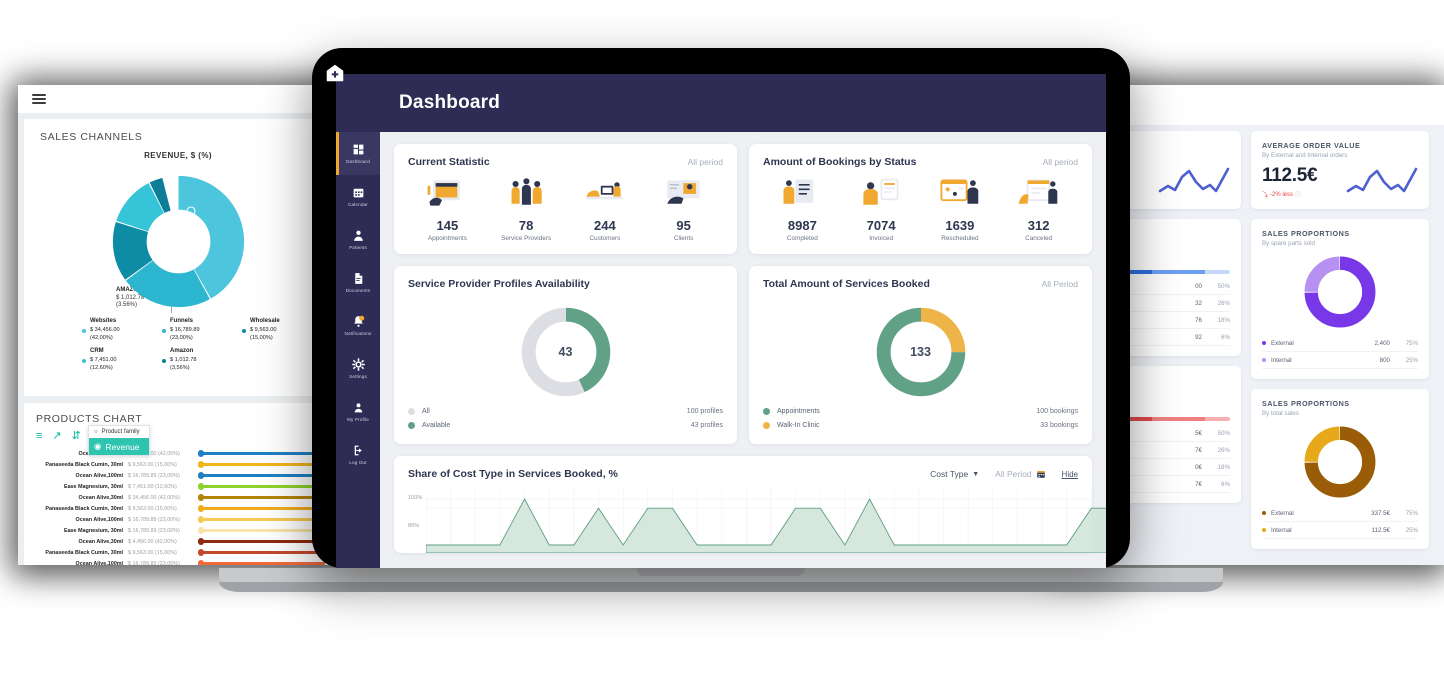  Describe the element at coordinates (683, 238) in the screenshot. I see `stat-label: Clients` at that location.